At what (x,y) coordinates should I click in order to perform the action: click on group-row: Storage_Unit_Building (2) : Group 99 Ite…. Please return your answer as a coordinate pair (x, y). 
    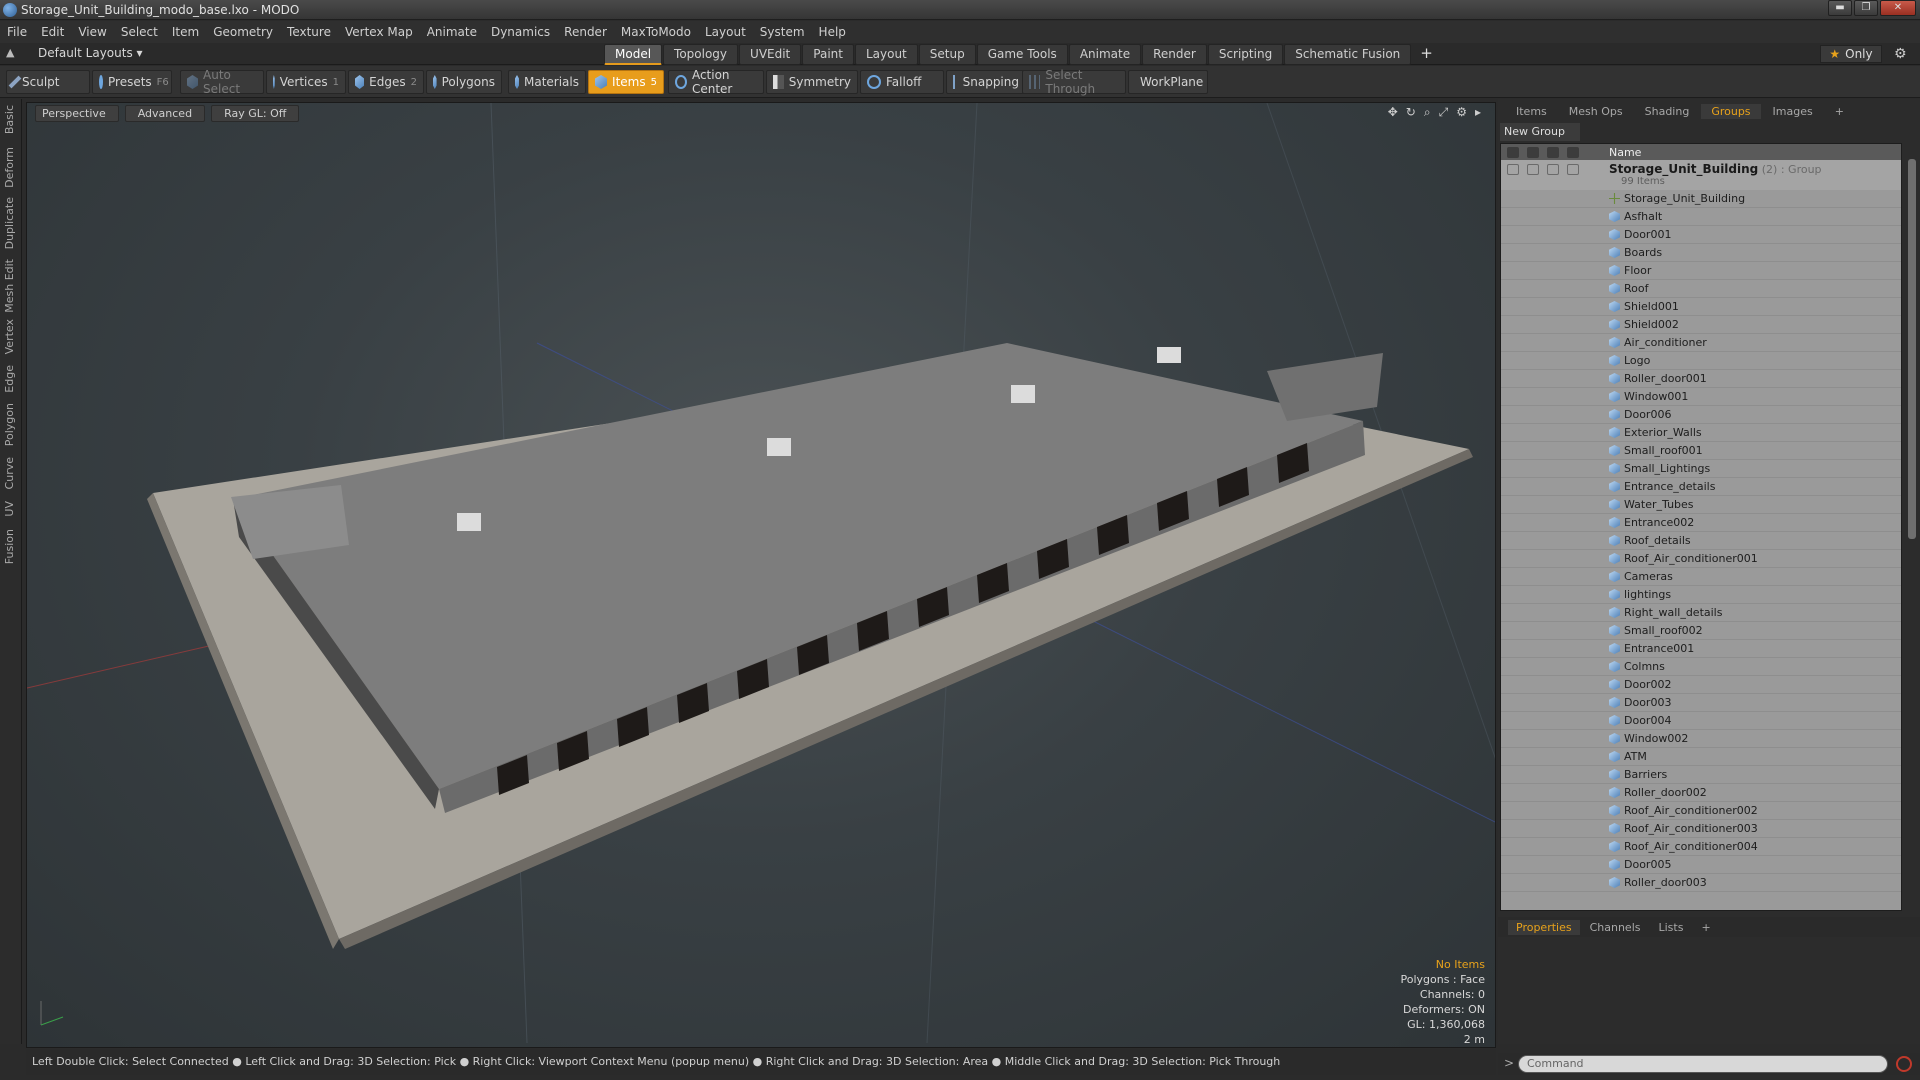
    Looking at the image, I should click on (1701, 175).